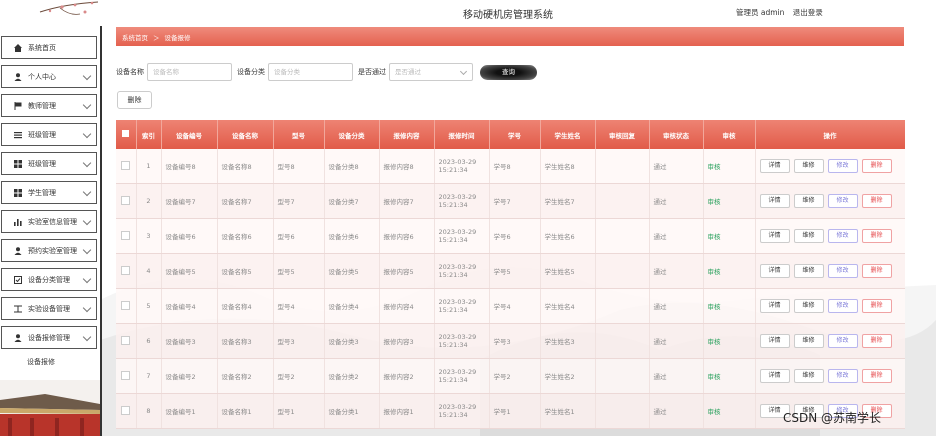 This screenshot has width=936, height=436. I want to click on select-all-checkbox, so click(126, 133).